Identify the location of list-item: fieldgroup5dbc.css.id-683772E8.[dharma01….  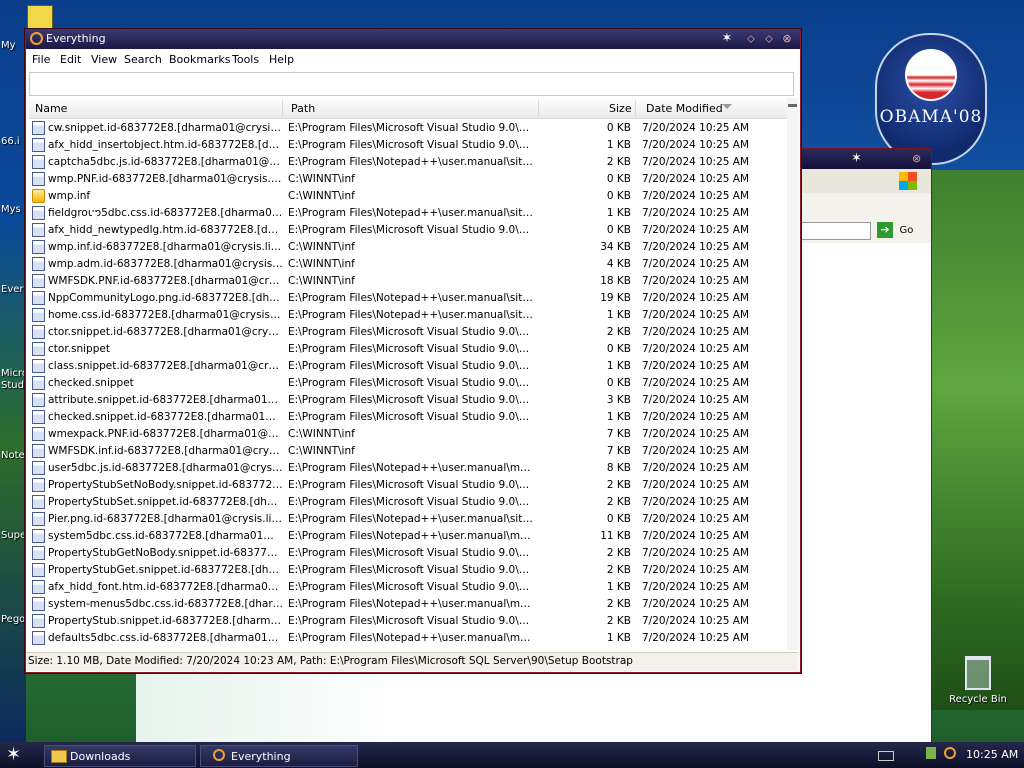
(409, 213).